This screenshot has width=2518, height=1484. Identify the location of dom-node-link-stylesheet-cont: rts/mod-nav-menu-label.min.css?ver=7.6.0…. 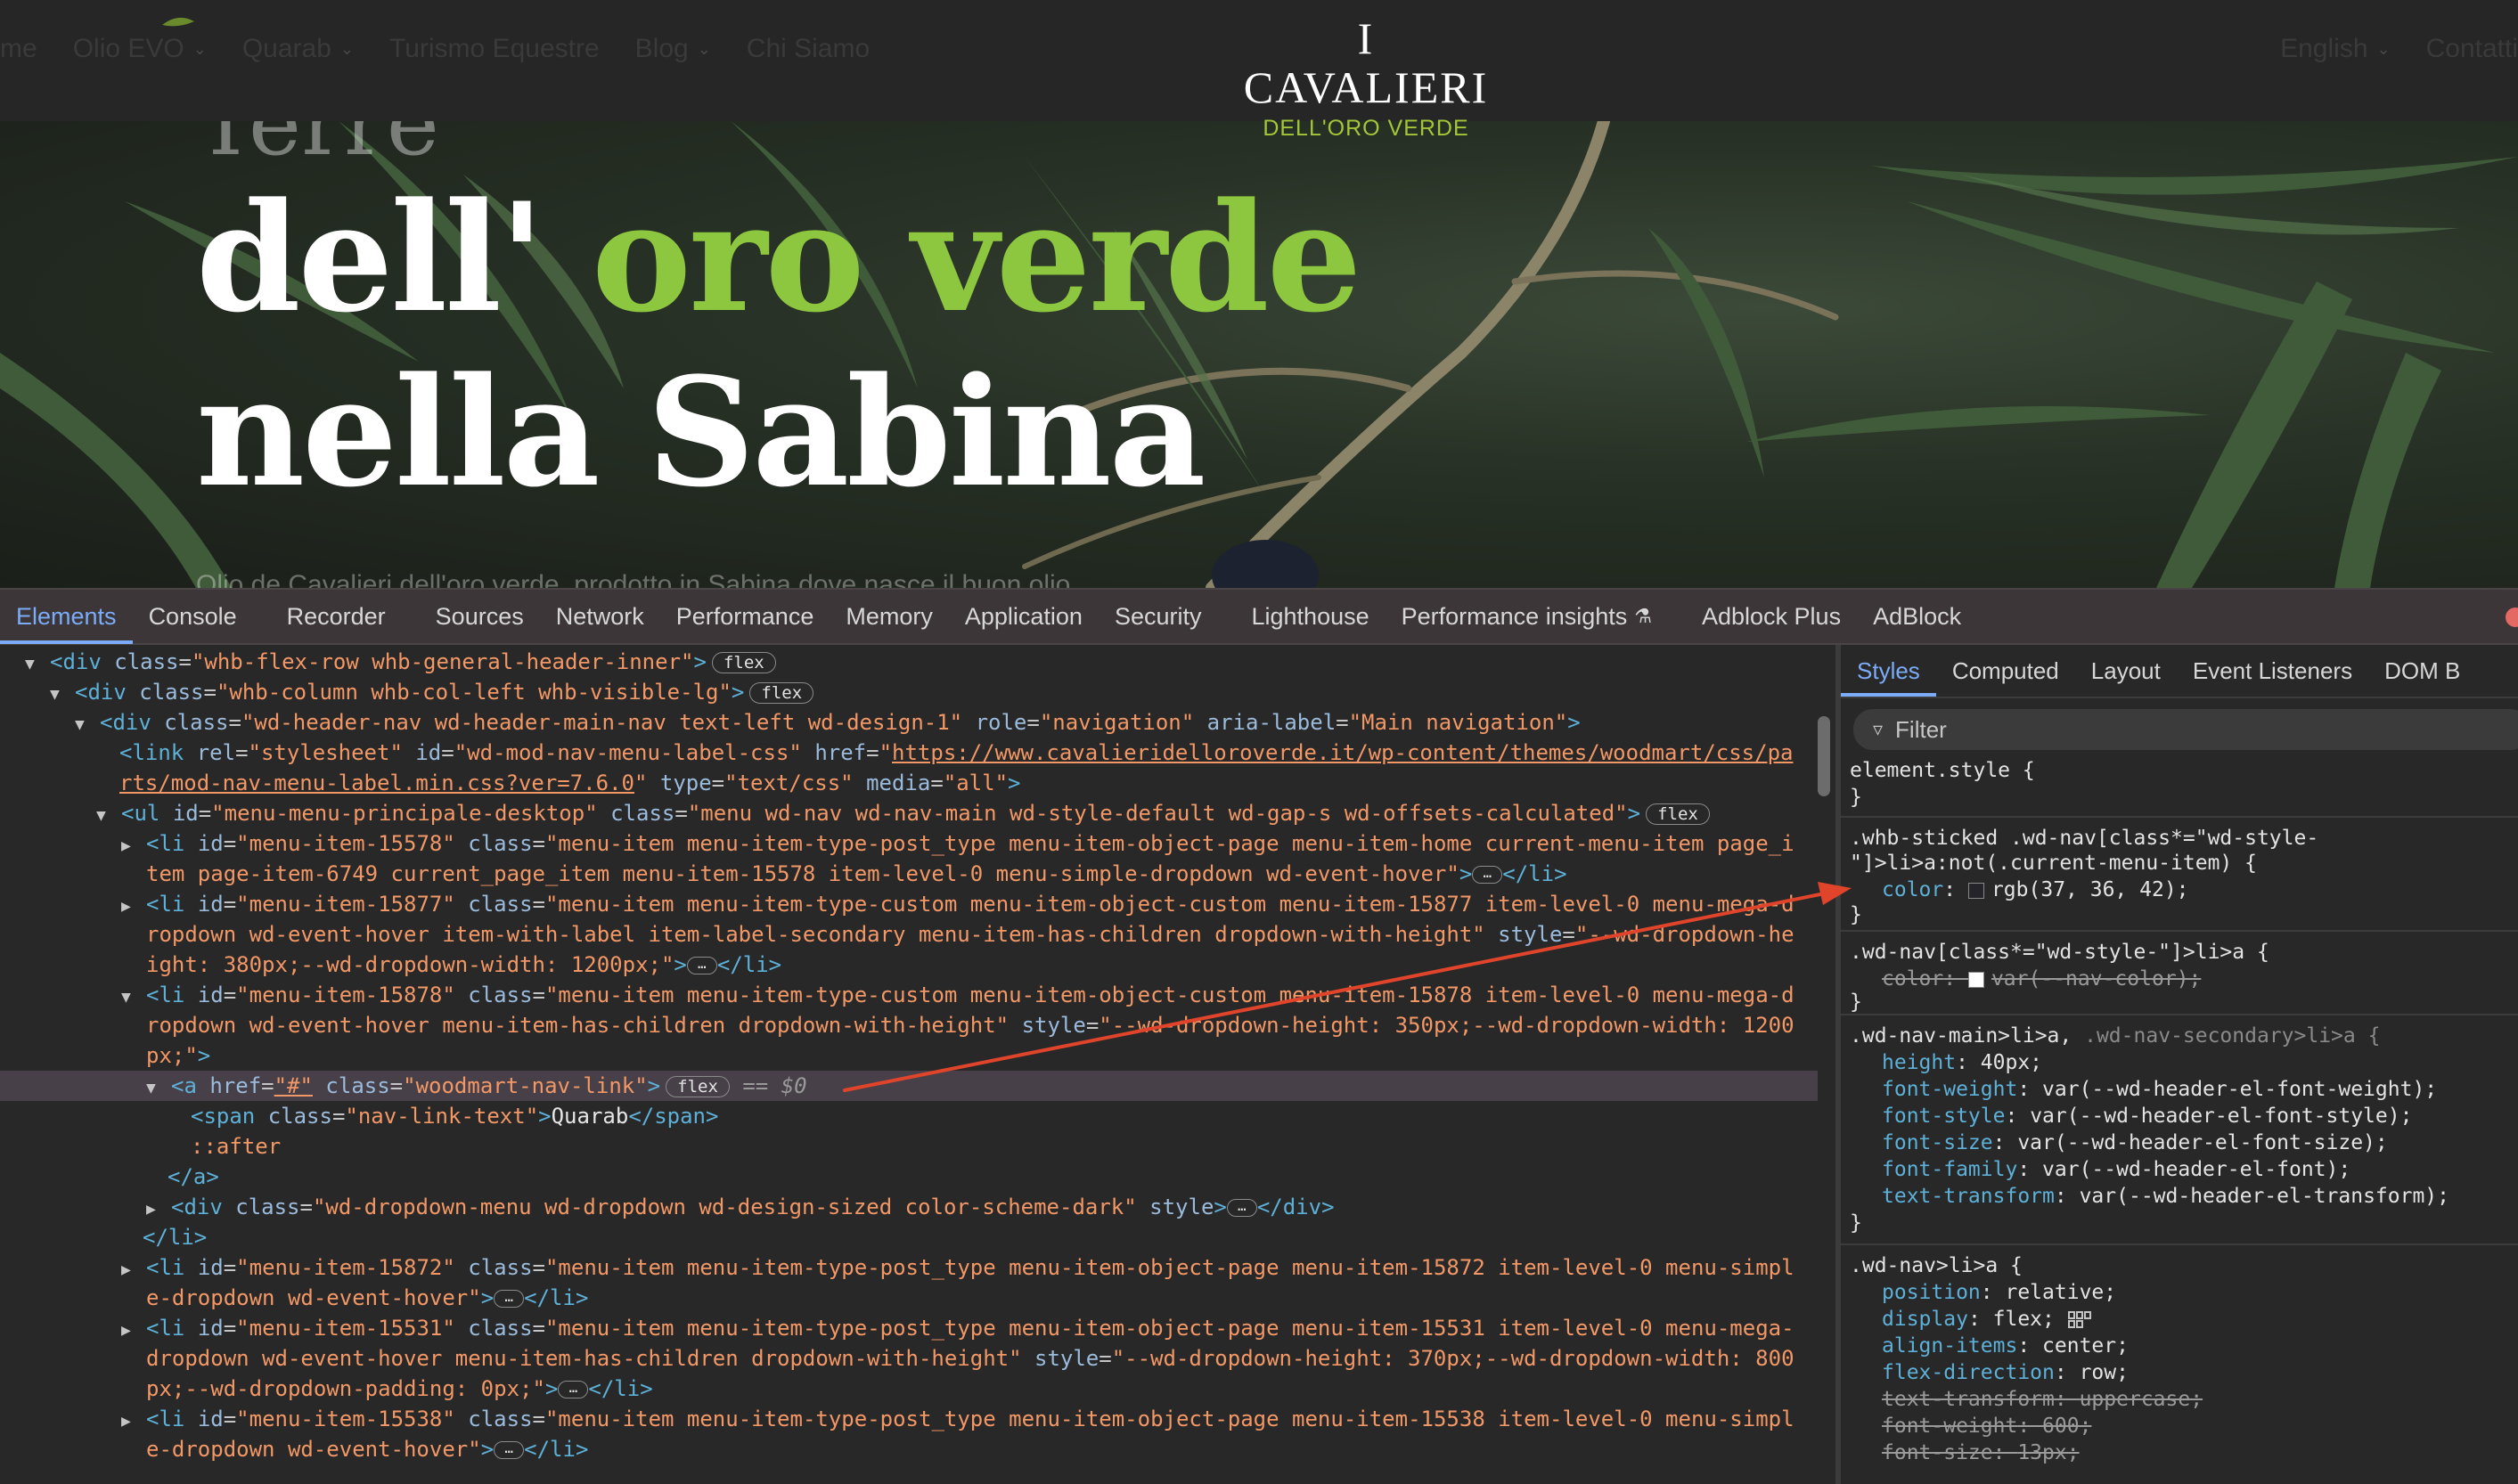
(569, 783).